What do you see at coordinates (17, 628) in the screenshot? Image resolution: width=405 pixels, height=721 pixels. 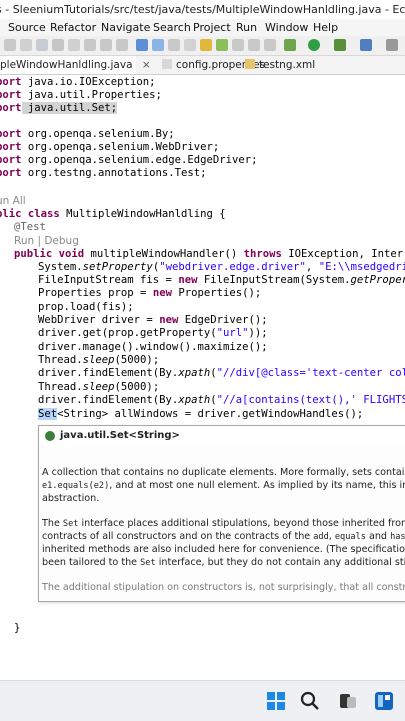 I see `code-line: }` at bounding box center [17, 628].